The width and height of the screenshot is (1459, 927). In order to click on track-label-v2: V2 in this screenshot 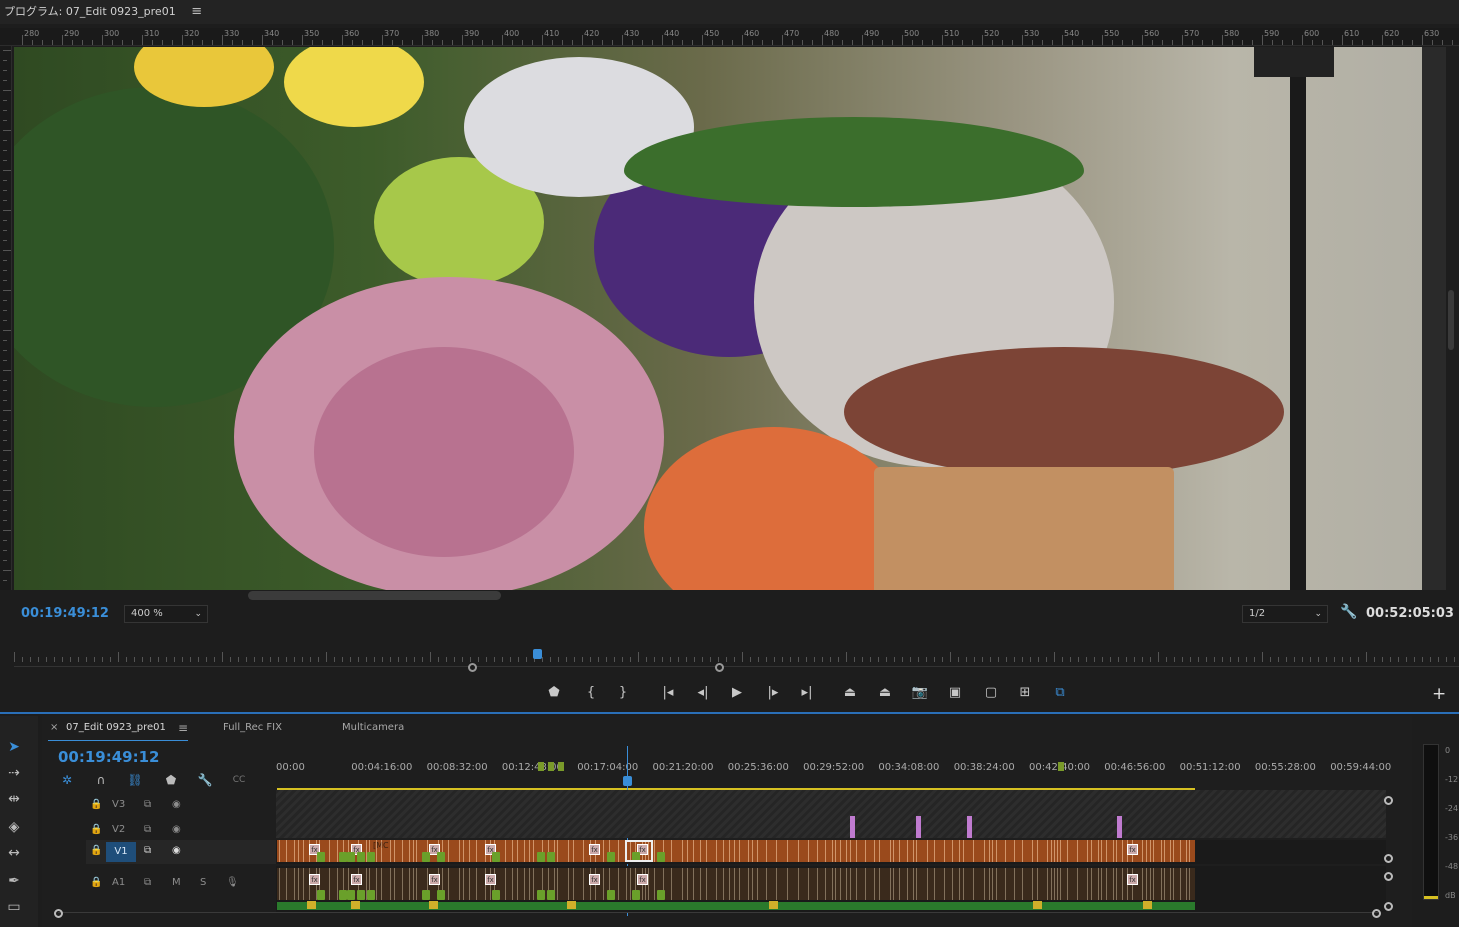, I will do `click(118, 829)`.